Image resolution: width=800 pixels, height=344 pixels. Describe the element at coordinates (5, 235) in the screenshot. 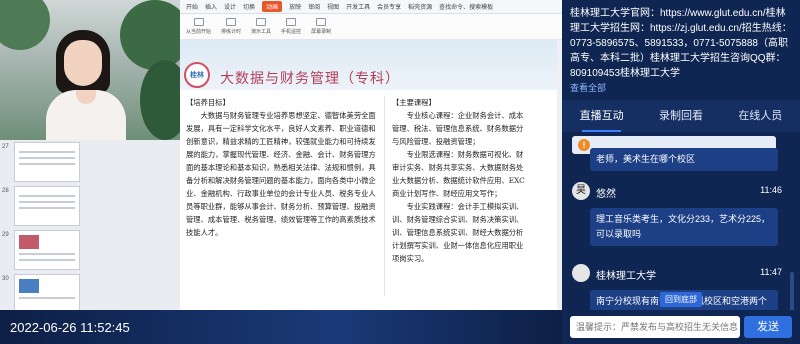

I see `thumb-number: 29` at that location.